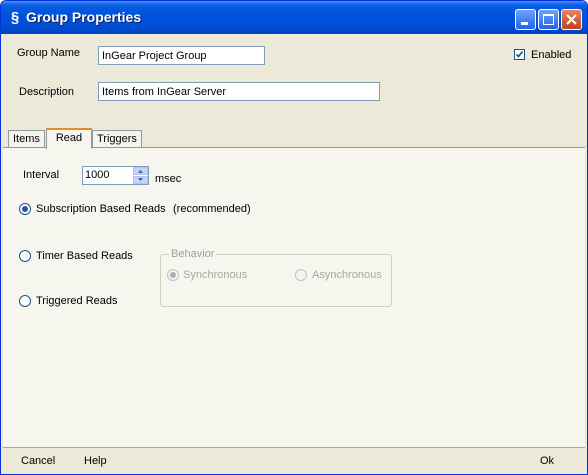 The image size is (588, 475). Describe the element at coordinates (101, 209) in the screenshot. I see `subscription-reads-label: Subscription Based Reads` at that location.